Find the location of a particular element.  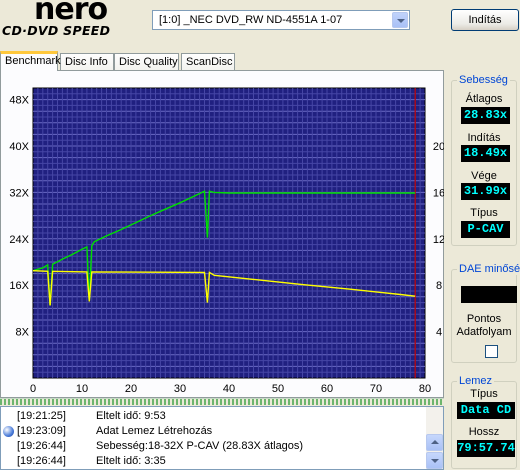

y-right-tick-label: 20 is located at coordinates (438, 147).